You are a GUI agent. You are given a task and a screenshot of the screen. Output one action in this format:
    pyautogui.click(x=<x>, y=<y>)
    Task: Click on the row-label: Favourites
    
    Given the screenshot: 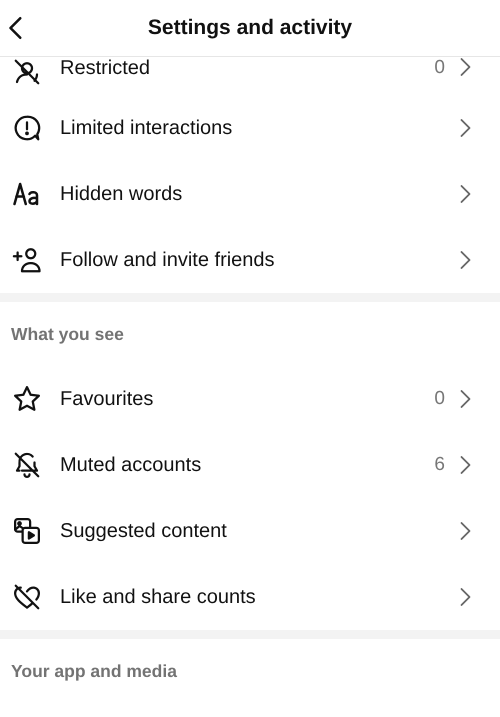 What is the action you would take?
    pyautogui.click(x=107, y=399)
    